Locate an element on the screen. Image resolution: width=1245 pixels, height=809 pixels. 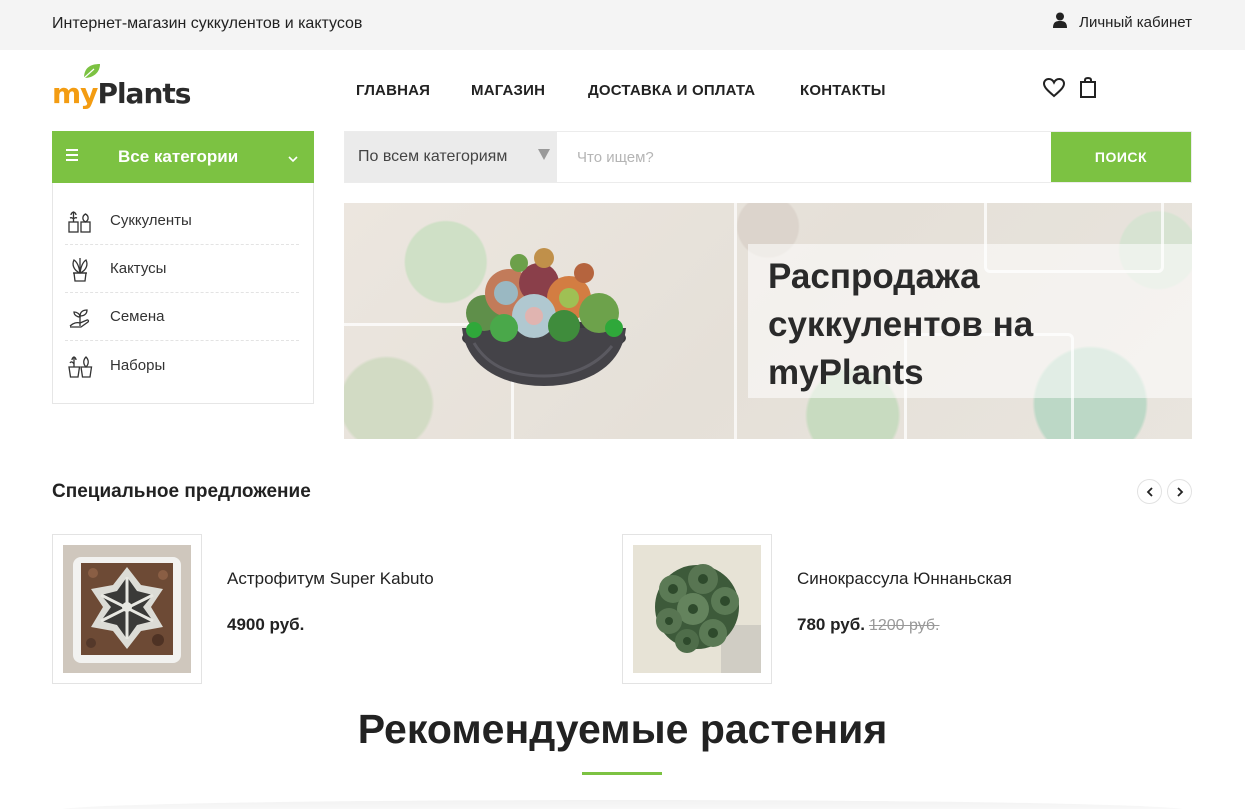
category-item-succulents: Суккуленты is located at coordinates (182, 221).